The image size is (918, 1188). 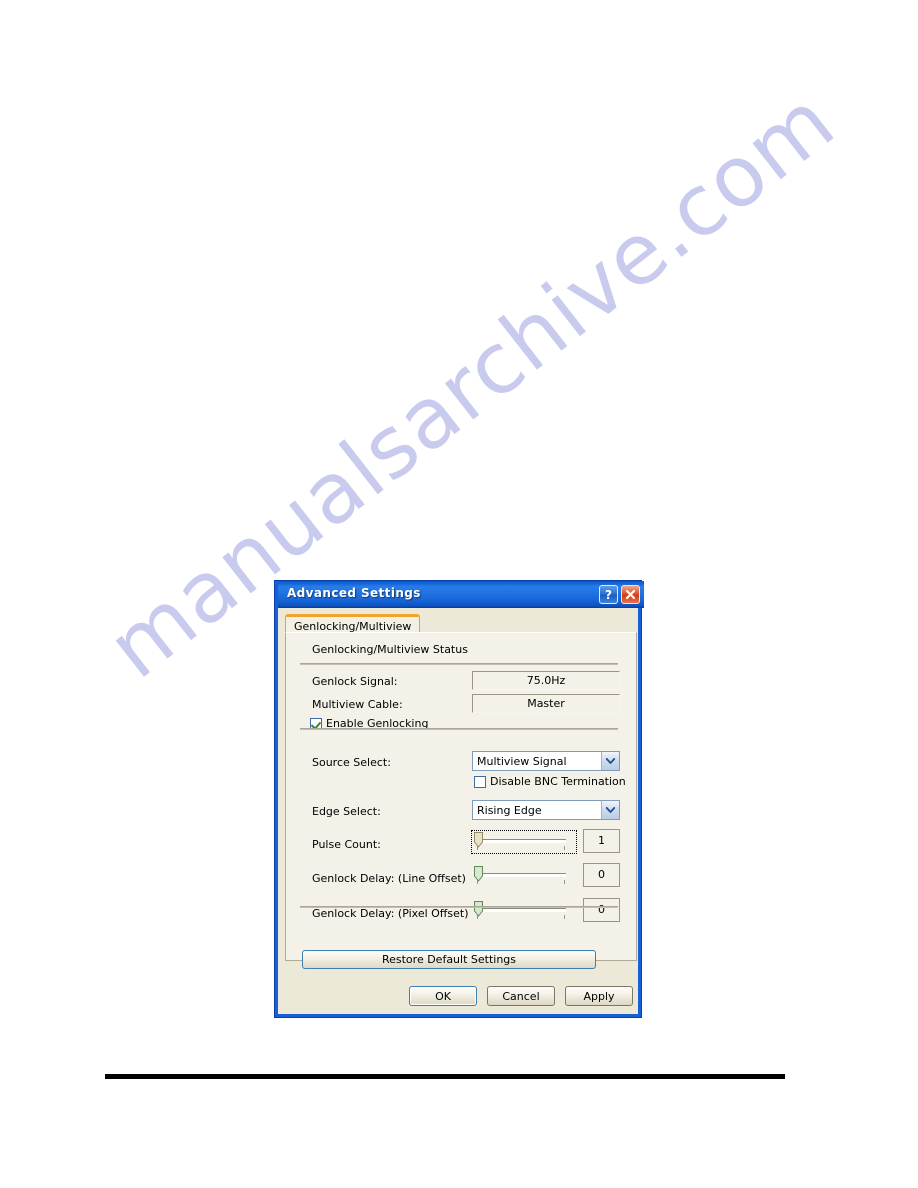 I want to click on disable-bnc-termination-label: Disable BNC Termination, so click(x=558, y=781).